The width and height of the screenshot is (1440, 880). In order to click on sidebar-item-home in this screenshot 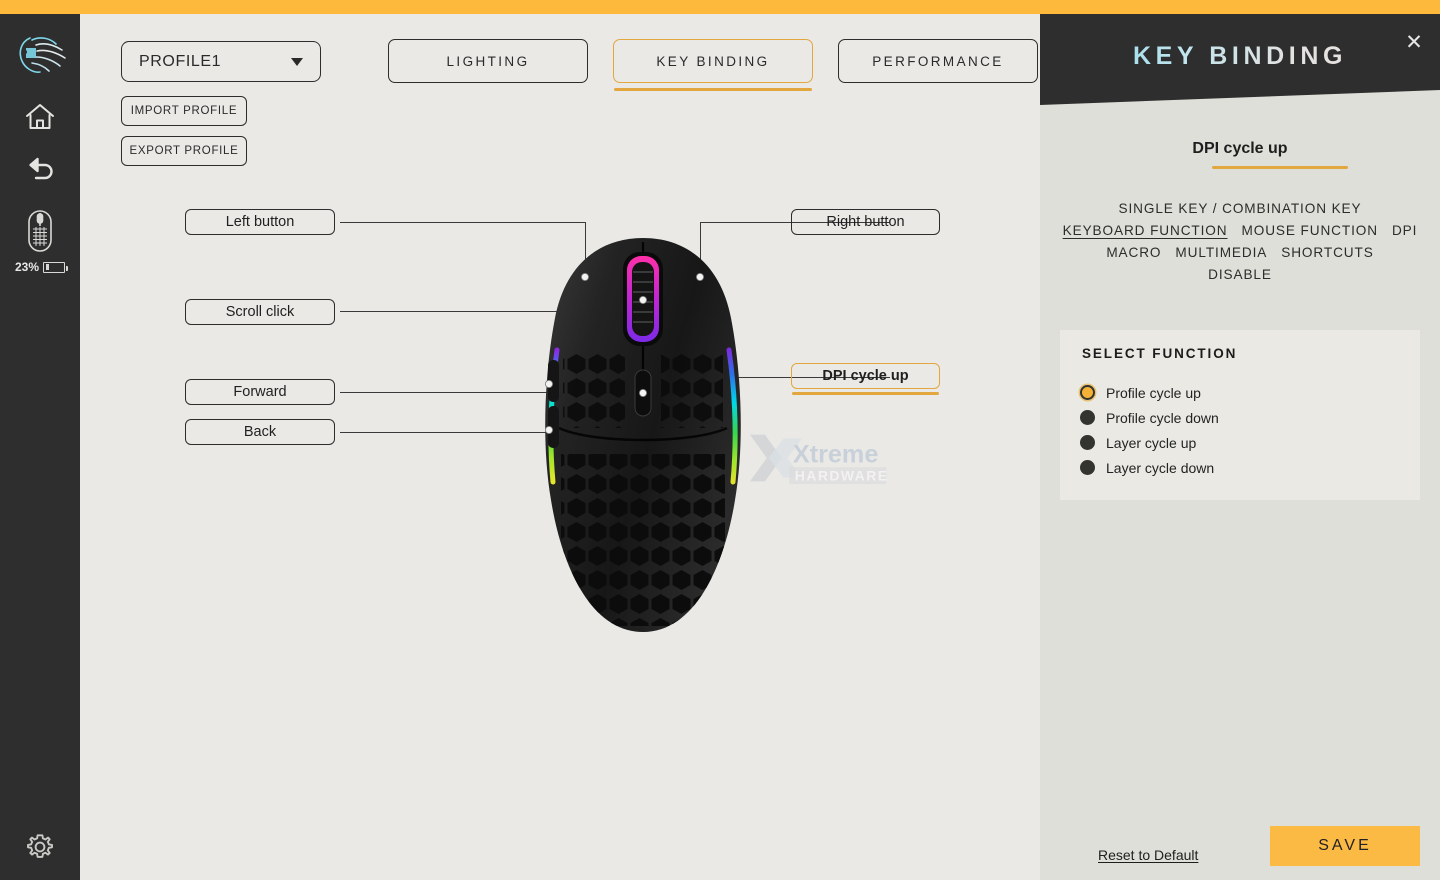, I will do `click(40, 117)`.